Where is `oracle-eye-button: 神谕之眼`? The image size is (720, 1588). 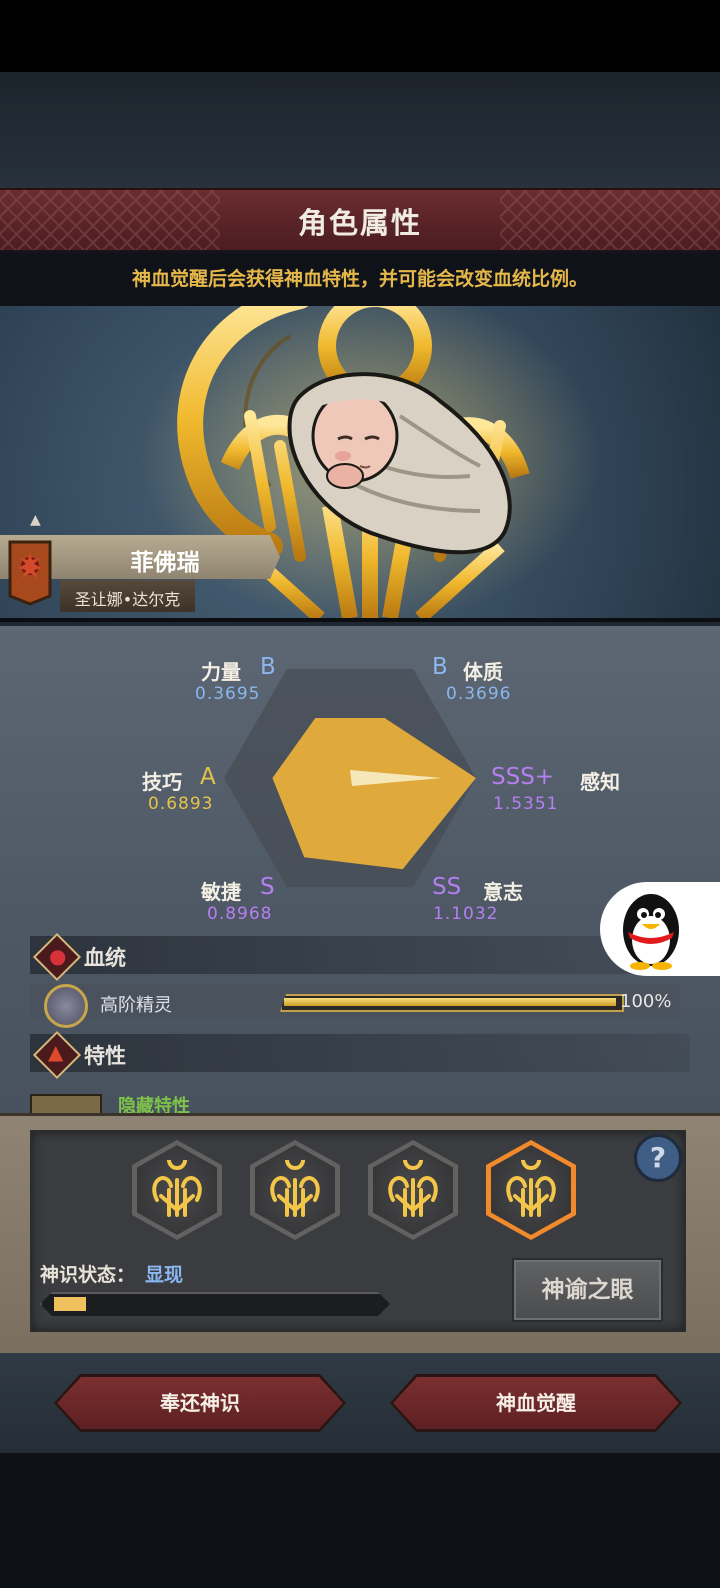 oracle-eye-button: 神谕之眼 is located at coordinates (587, 1290).